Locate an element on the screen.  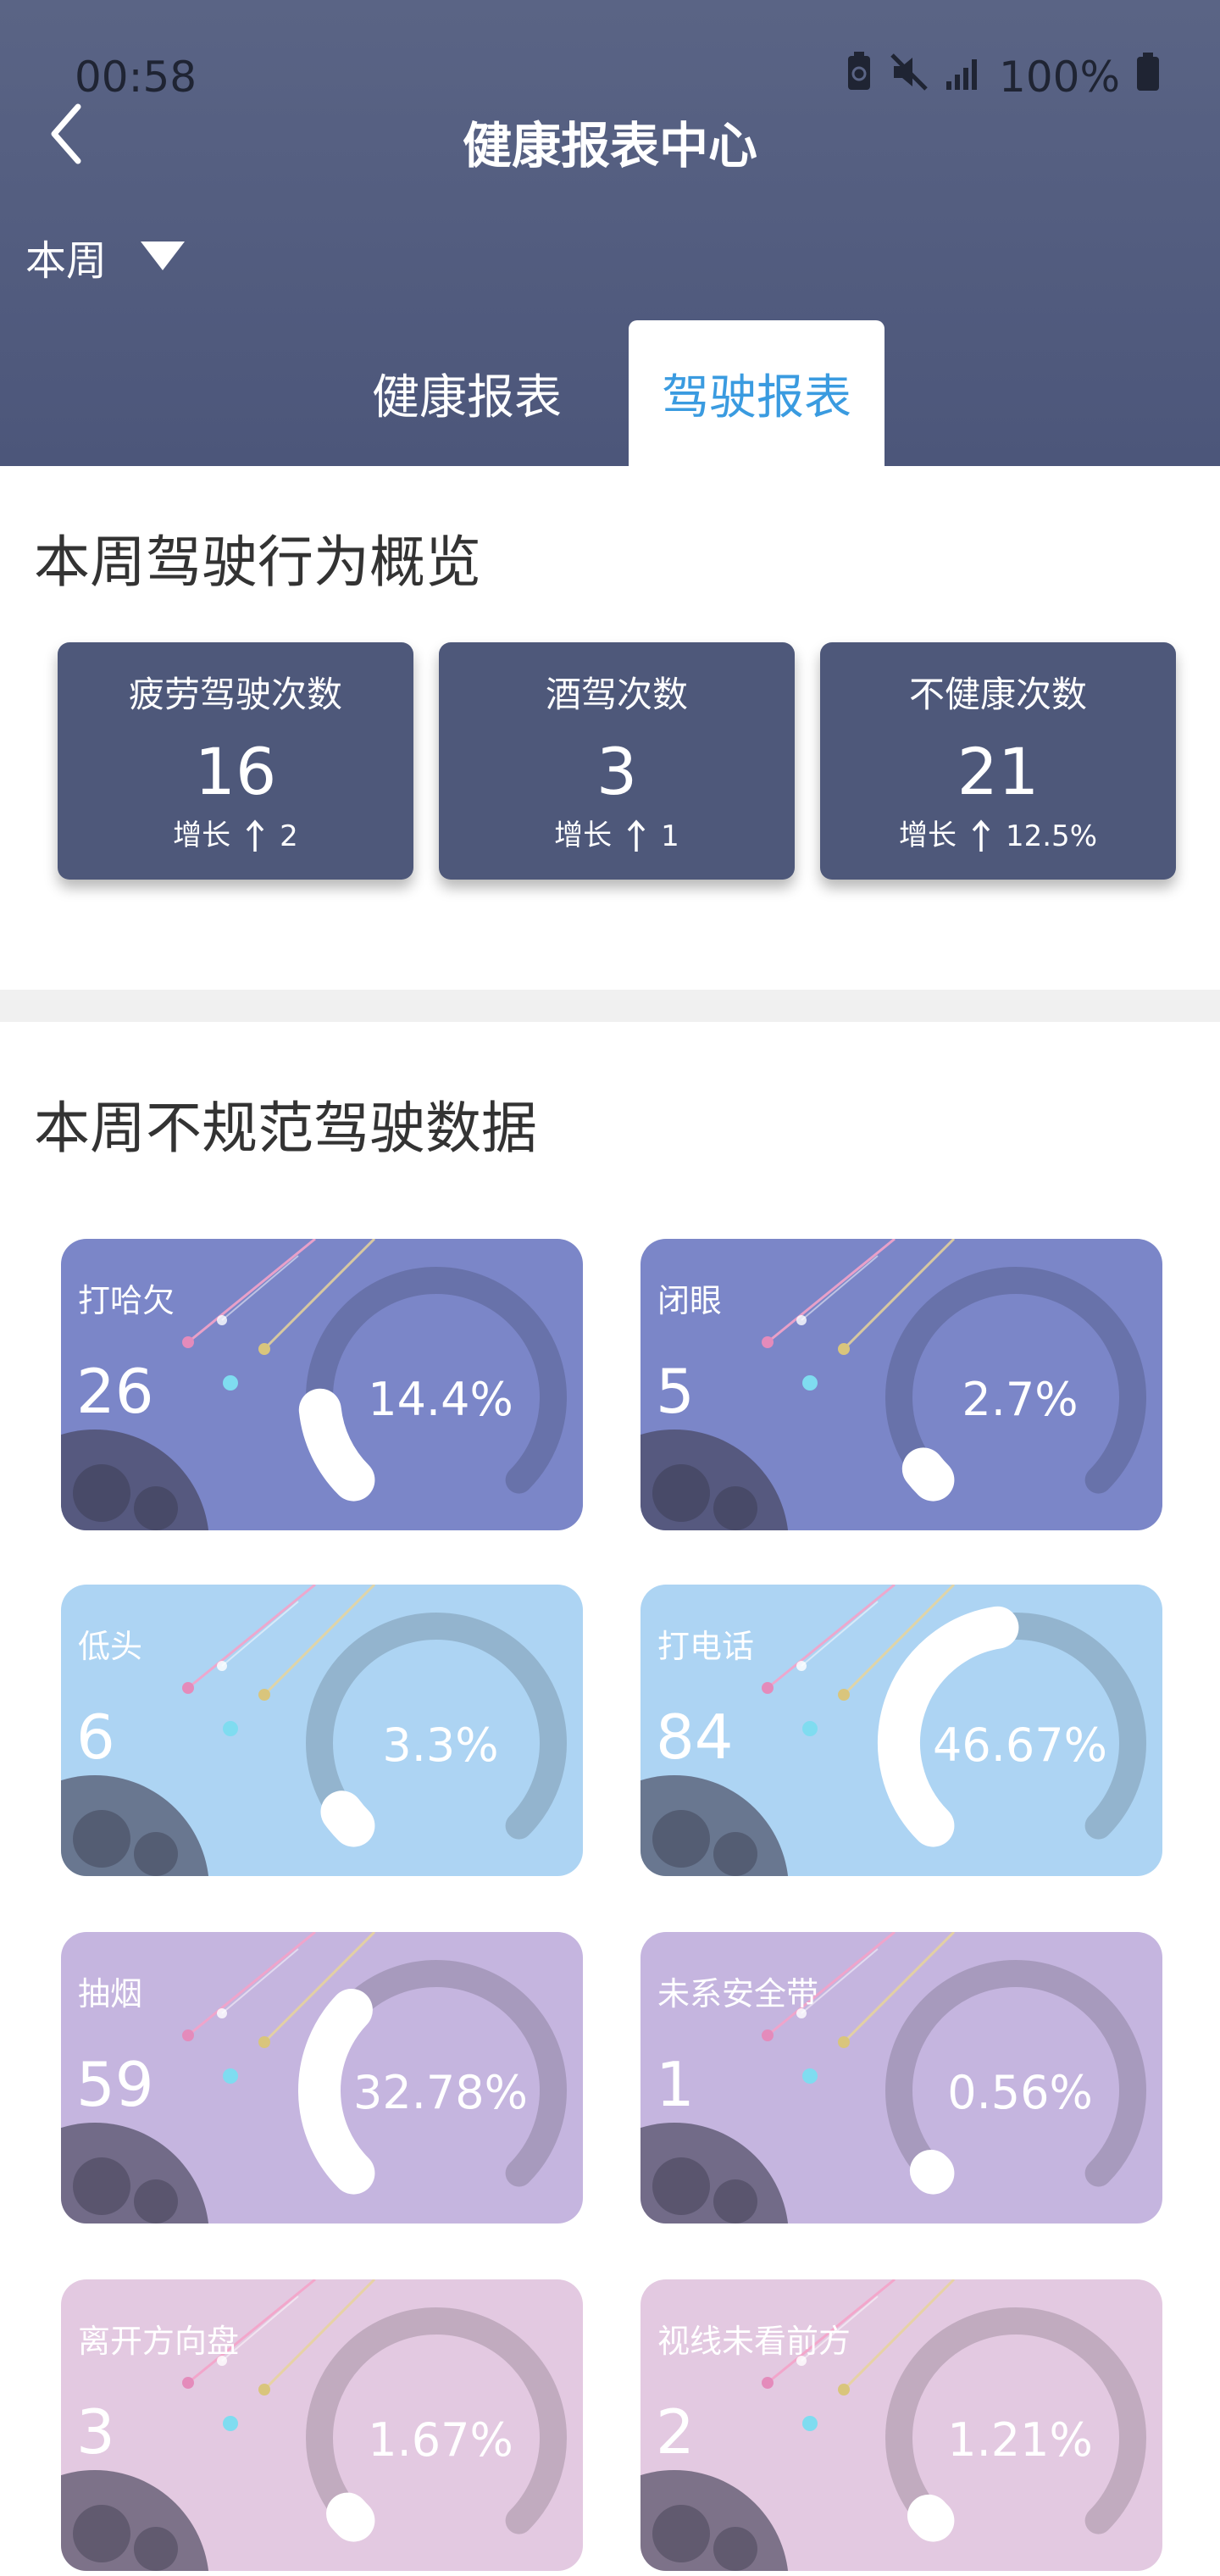
metric-count: 3 is located at coordinates (95, 2432).